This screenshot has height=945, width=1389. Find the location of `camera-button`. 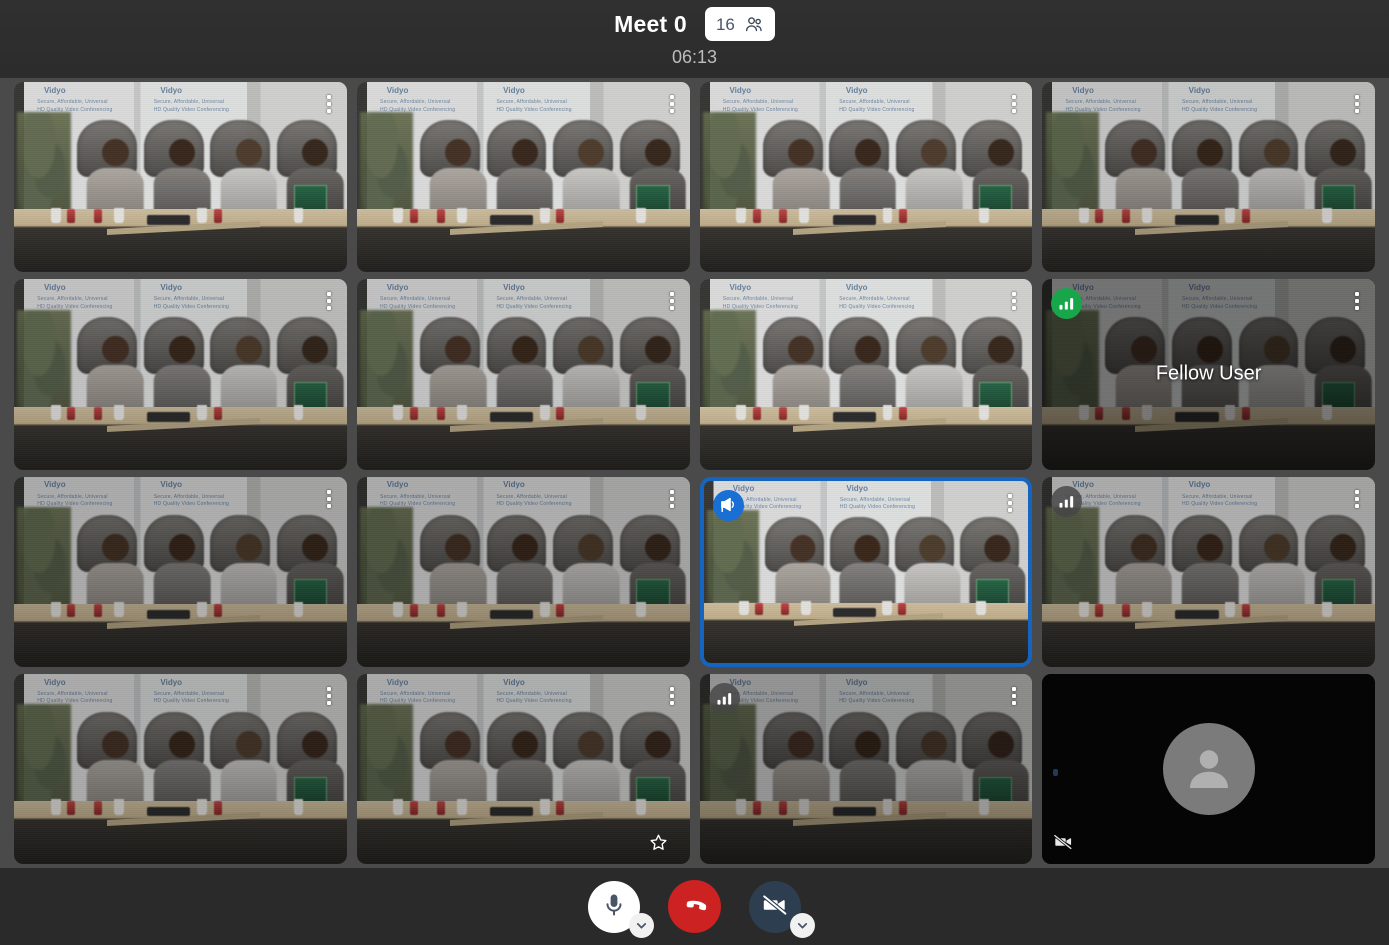

camera-button is located at coordinates (782, 909).